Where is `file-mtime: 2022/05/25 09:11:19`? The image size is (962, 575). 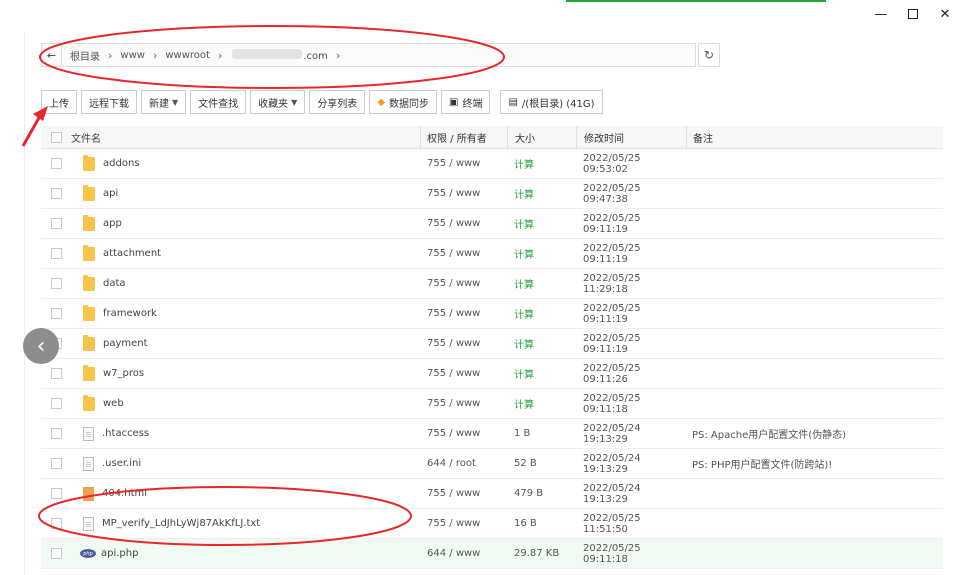 file-mtime: 2022/05/25 09:11:19 is located at coordinates (612, 313).